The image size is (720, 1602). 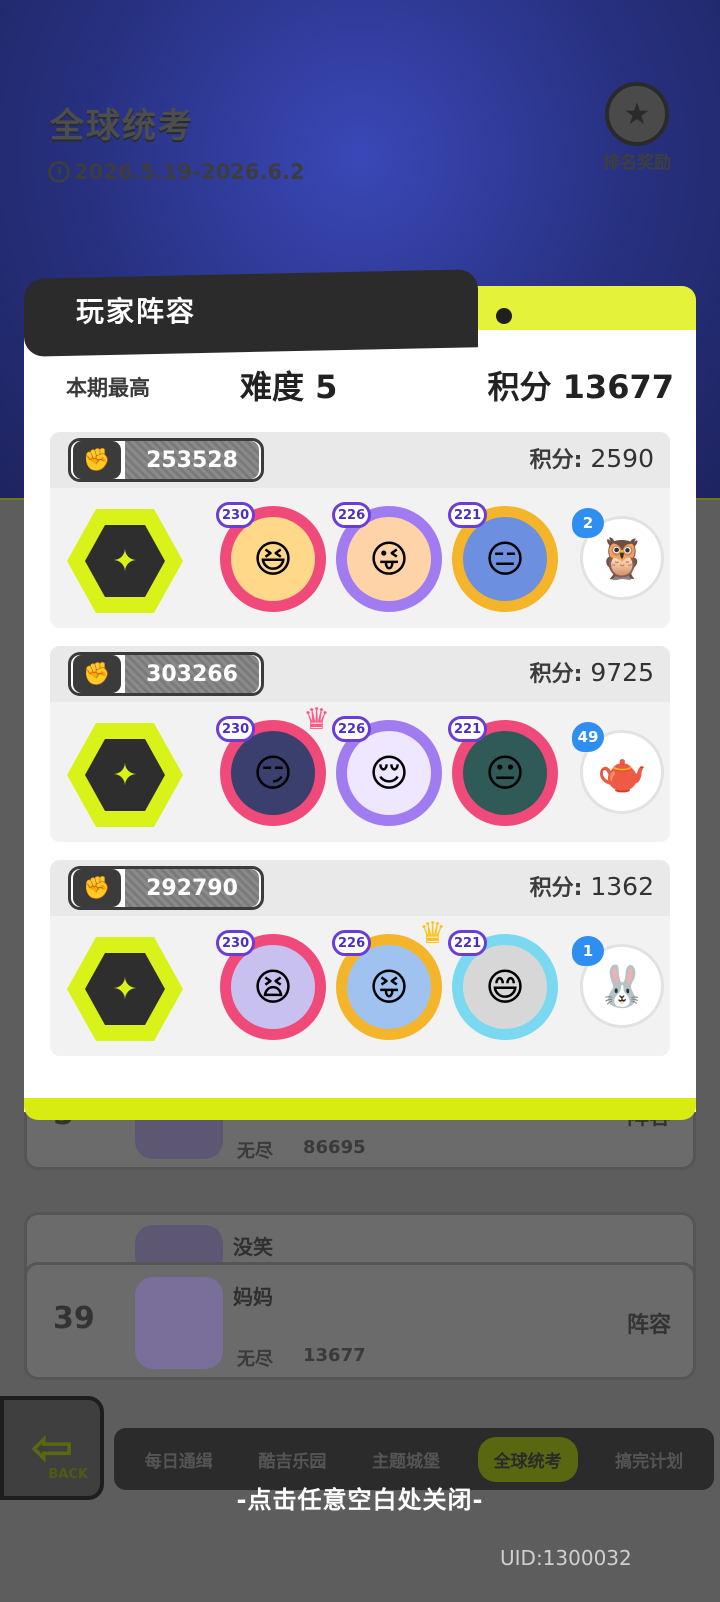 I want to click on ranking-row-self: 39 妈妈 无尽 13677 阵容, so click(x=360, y=1321).